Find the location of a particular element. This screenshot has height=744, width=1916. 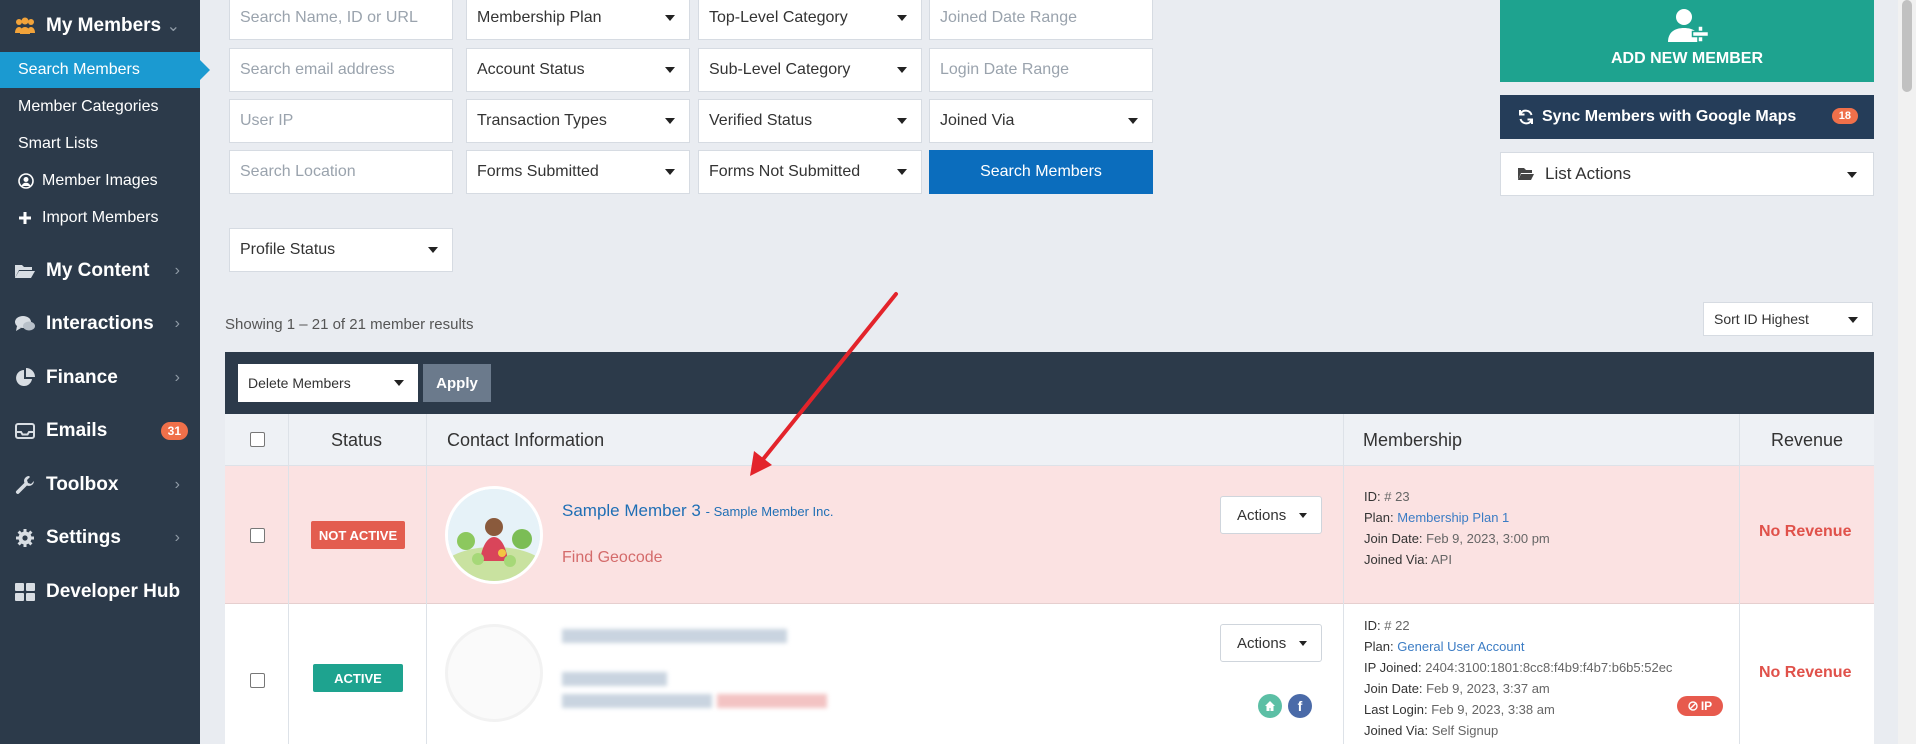

member-name-link: Sample Member 3 - Sample Member Inc. is located at coordinates (698, 511).